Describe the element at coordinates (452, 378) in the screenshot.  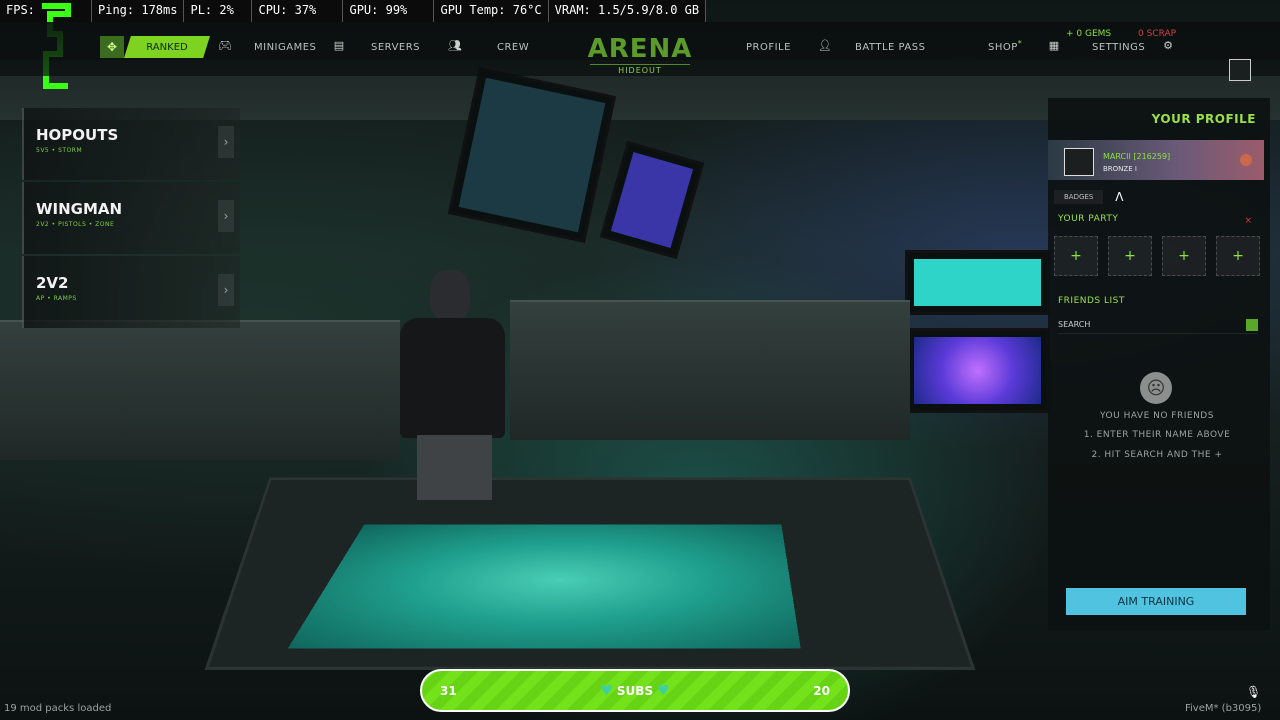
I see `character-body` at that location.